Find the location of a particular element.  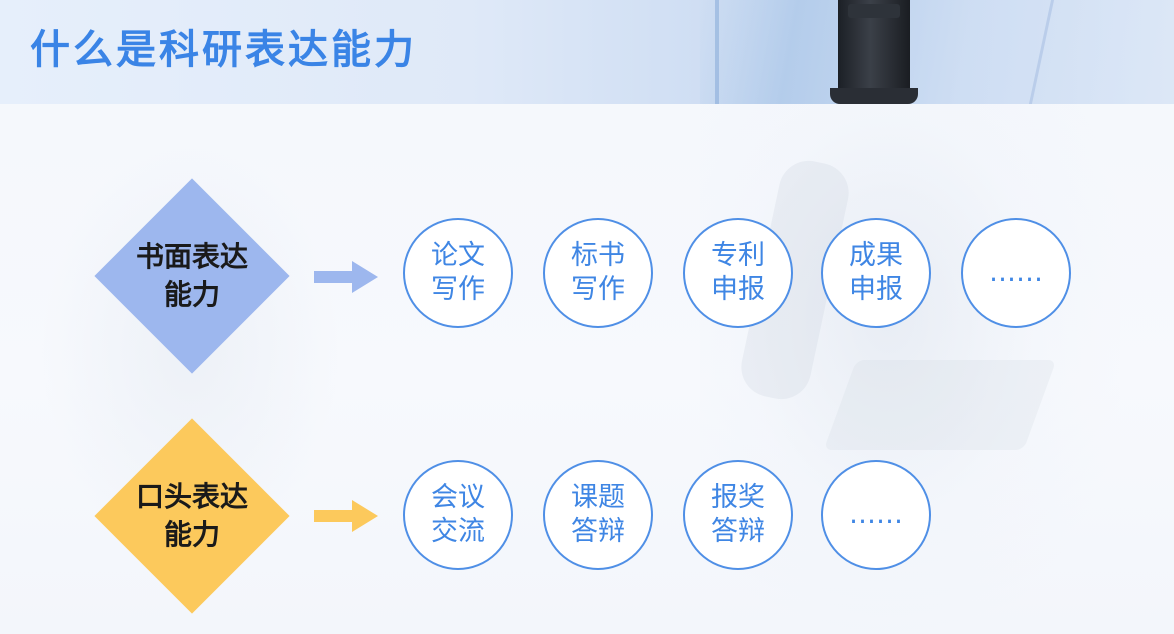

oral-expression-label: 口头表达能力 is located at coordinates (192, 516).